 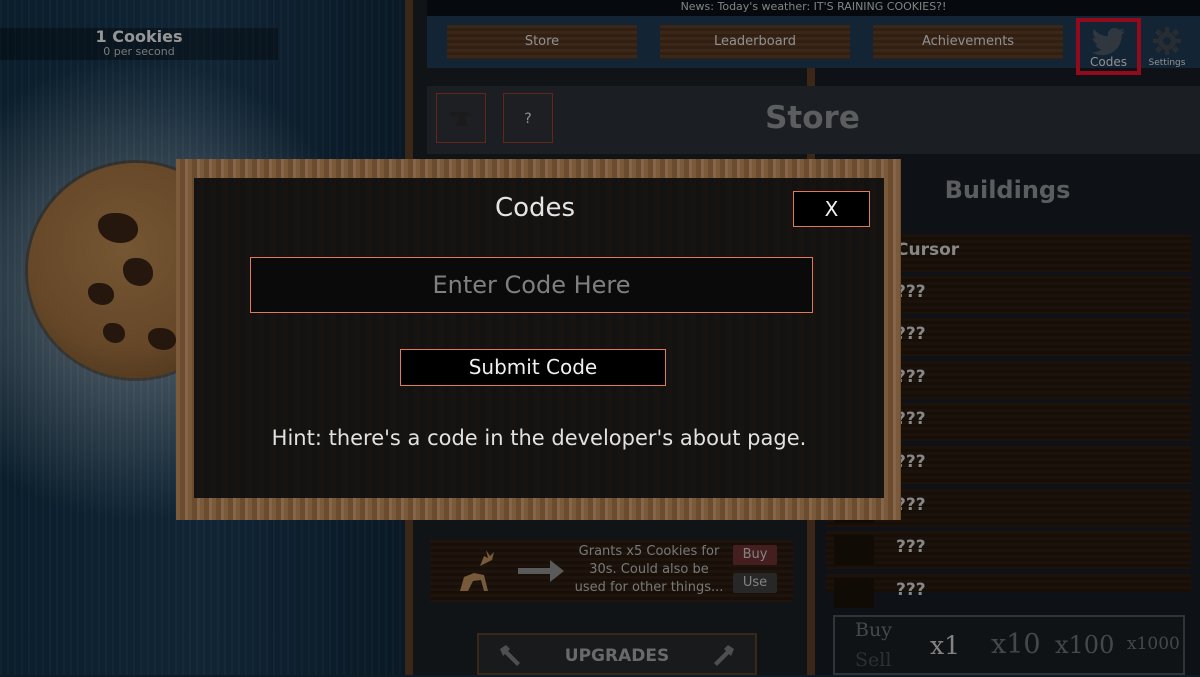 I want to click on code-input, so click(x=531, y=285).